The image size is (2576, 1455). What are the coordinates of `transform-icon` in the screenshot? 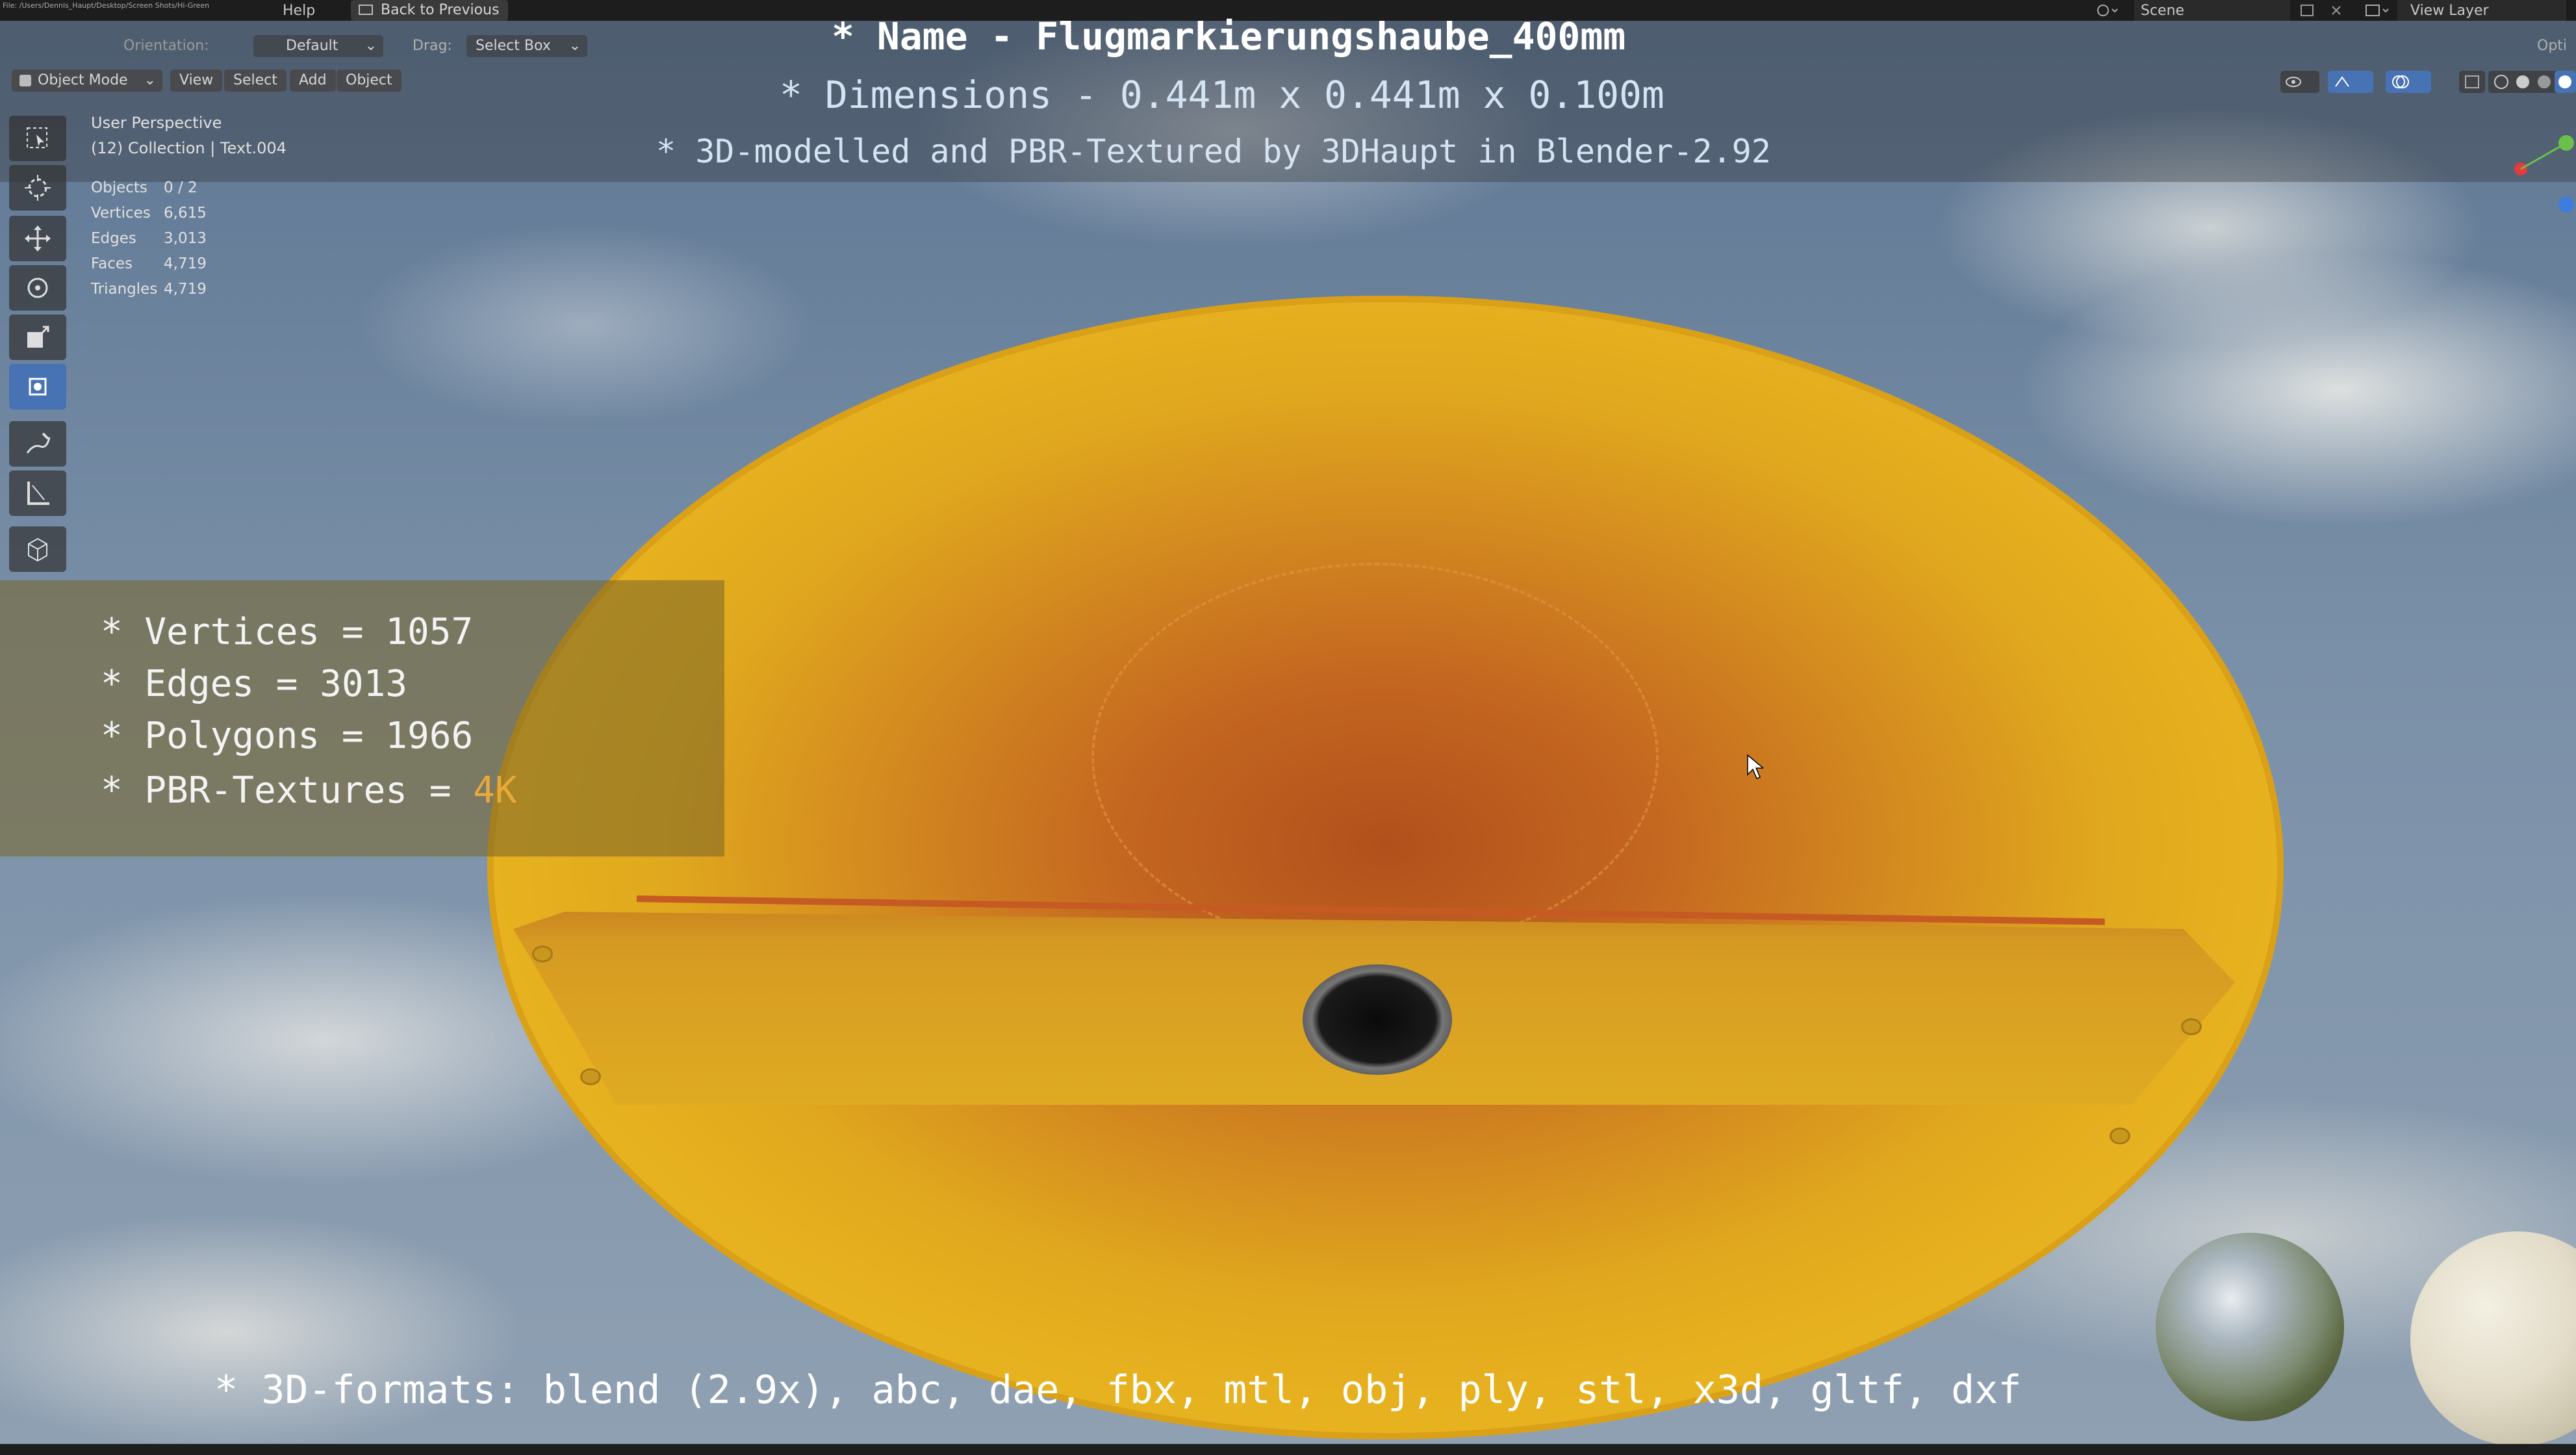 It's located at (38, 387).